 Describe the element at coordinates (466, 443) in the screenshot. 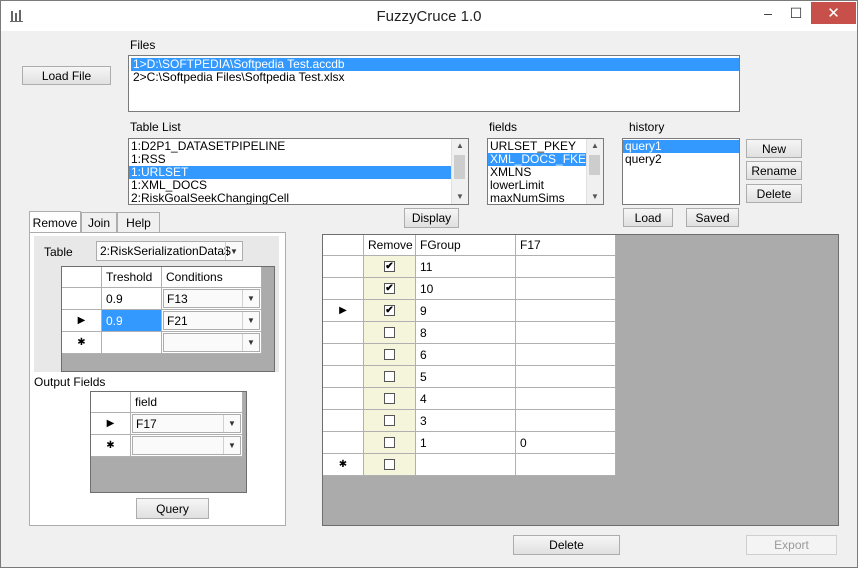

I see `fgroup-cell: 1` at that location.